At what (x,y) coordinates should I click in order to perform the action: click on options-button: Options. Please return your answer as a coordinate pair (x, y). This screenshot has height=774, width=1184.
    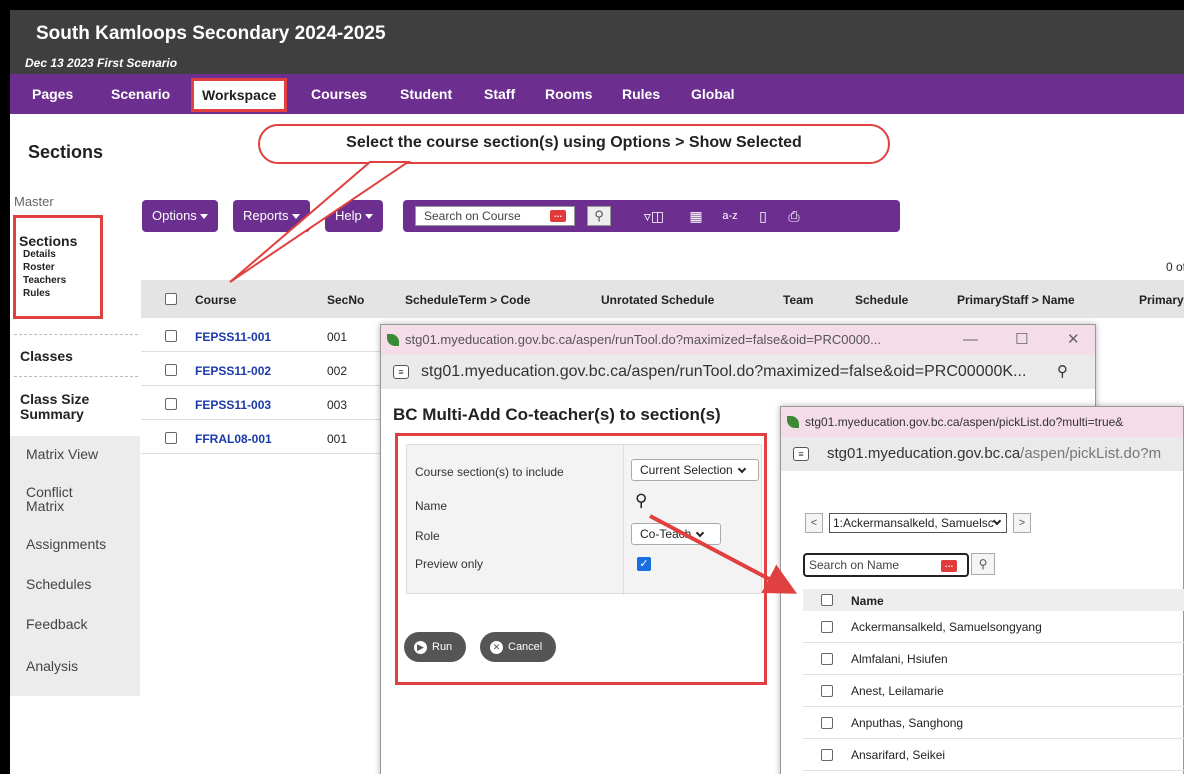
    Looking at the image, I should click on (180, 216).